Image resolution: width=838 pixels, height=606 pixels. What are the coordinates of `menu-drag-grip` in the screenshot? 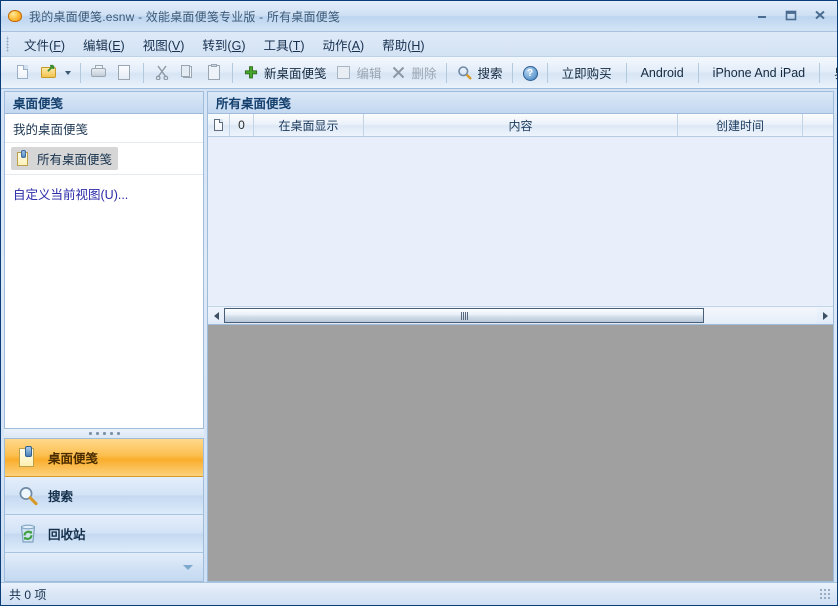 It's located at (8, 44).